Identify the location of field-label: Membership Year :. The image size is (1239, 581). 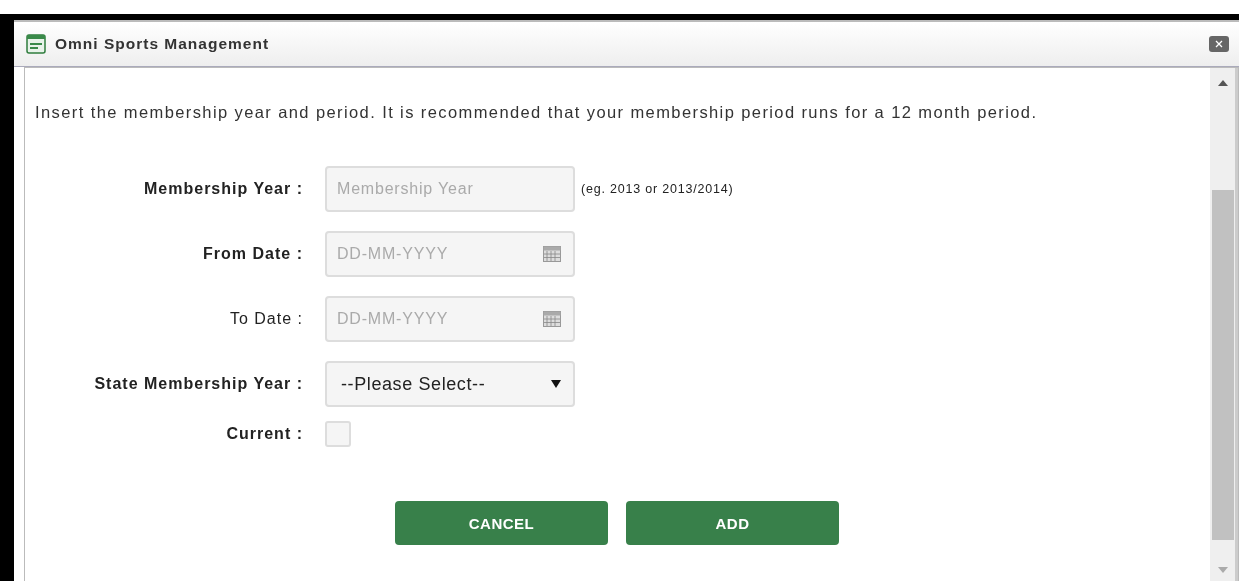
(223, 189).